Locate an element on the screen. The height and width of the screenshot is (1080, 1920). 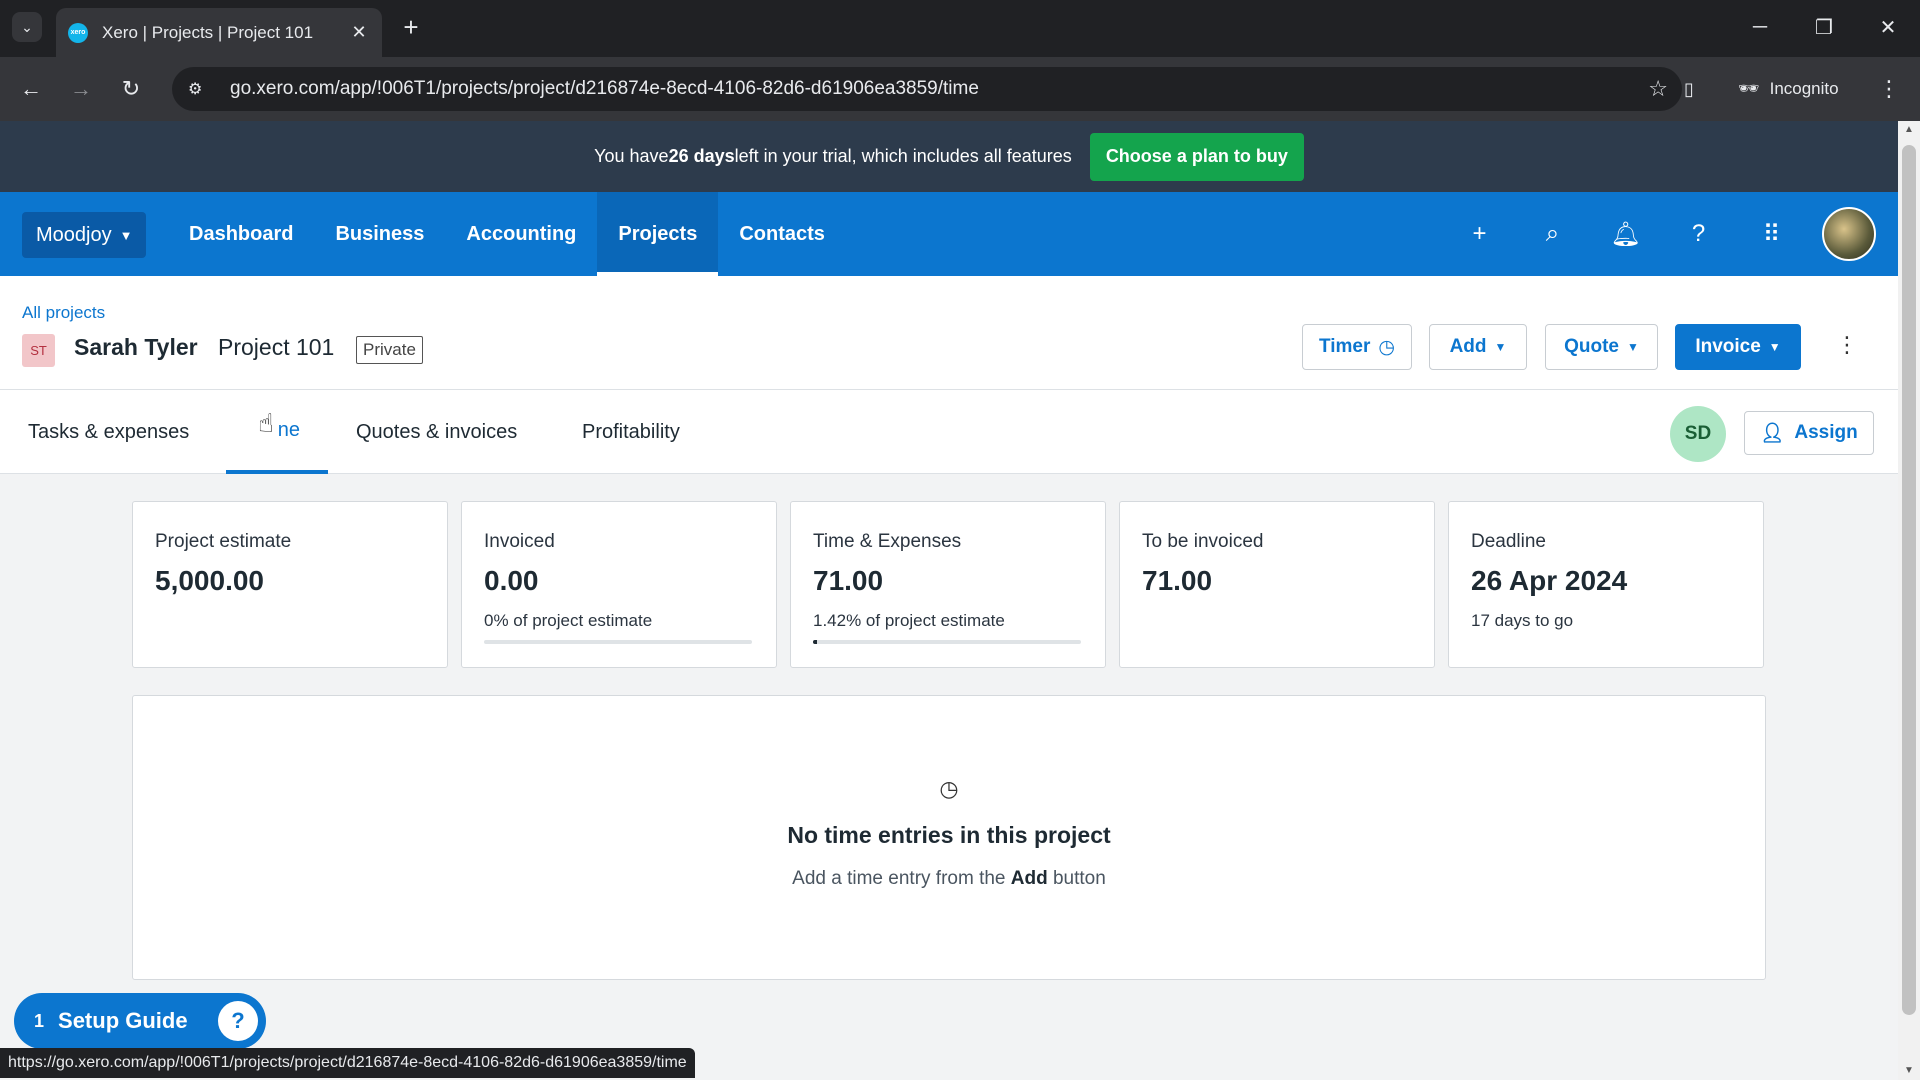
notifications-bell-icon: 🔔︎ is located at coordinates (1625, 234).